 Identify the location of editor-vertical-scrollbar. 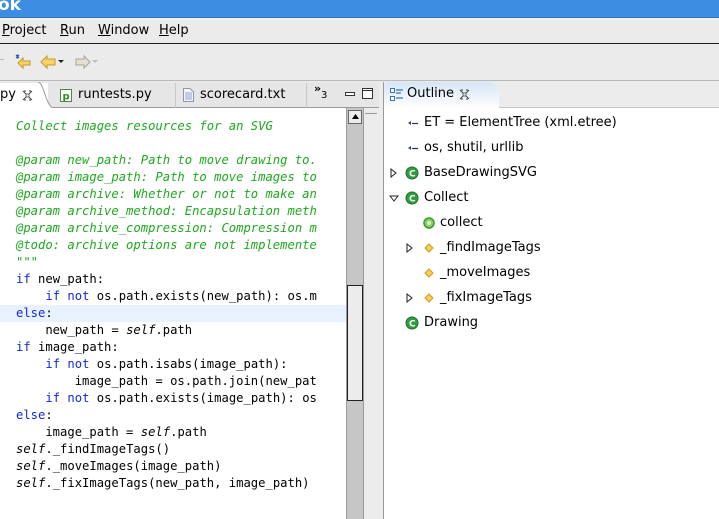
(355, 313).